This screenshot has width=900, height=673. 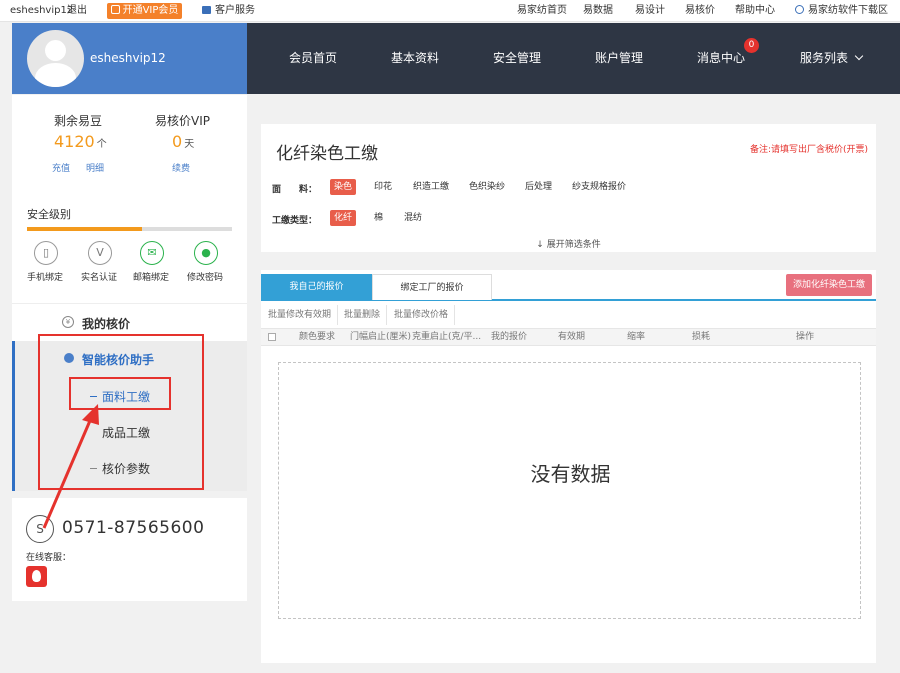 What do you see at coordinates (95, 167) in the screenshot?
I see `detail-link: 明细` at bounding box center [95, 167].